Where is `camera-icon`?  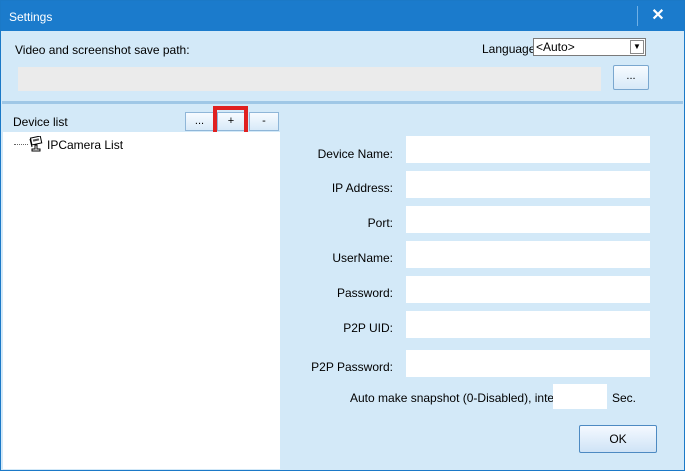
camera-icon is located at coordinates (36, 143).